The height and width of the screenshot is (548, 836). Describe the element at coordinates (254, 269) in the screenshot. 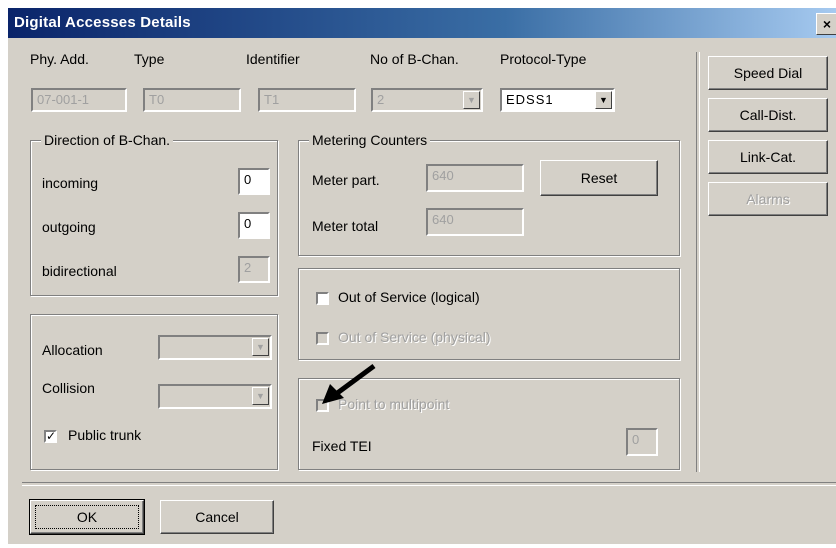

I see `bidirectional-input: 2` at that location.